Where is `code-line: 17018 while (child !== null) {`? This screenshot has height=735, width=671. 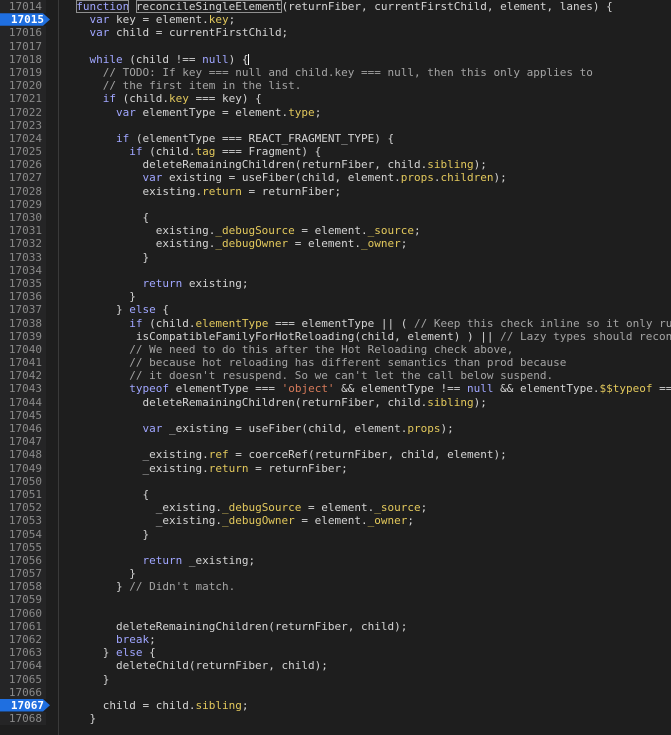 code-line: 17018 while (child !== null) { is located at coordinates (335, 59).